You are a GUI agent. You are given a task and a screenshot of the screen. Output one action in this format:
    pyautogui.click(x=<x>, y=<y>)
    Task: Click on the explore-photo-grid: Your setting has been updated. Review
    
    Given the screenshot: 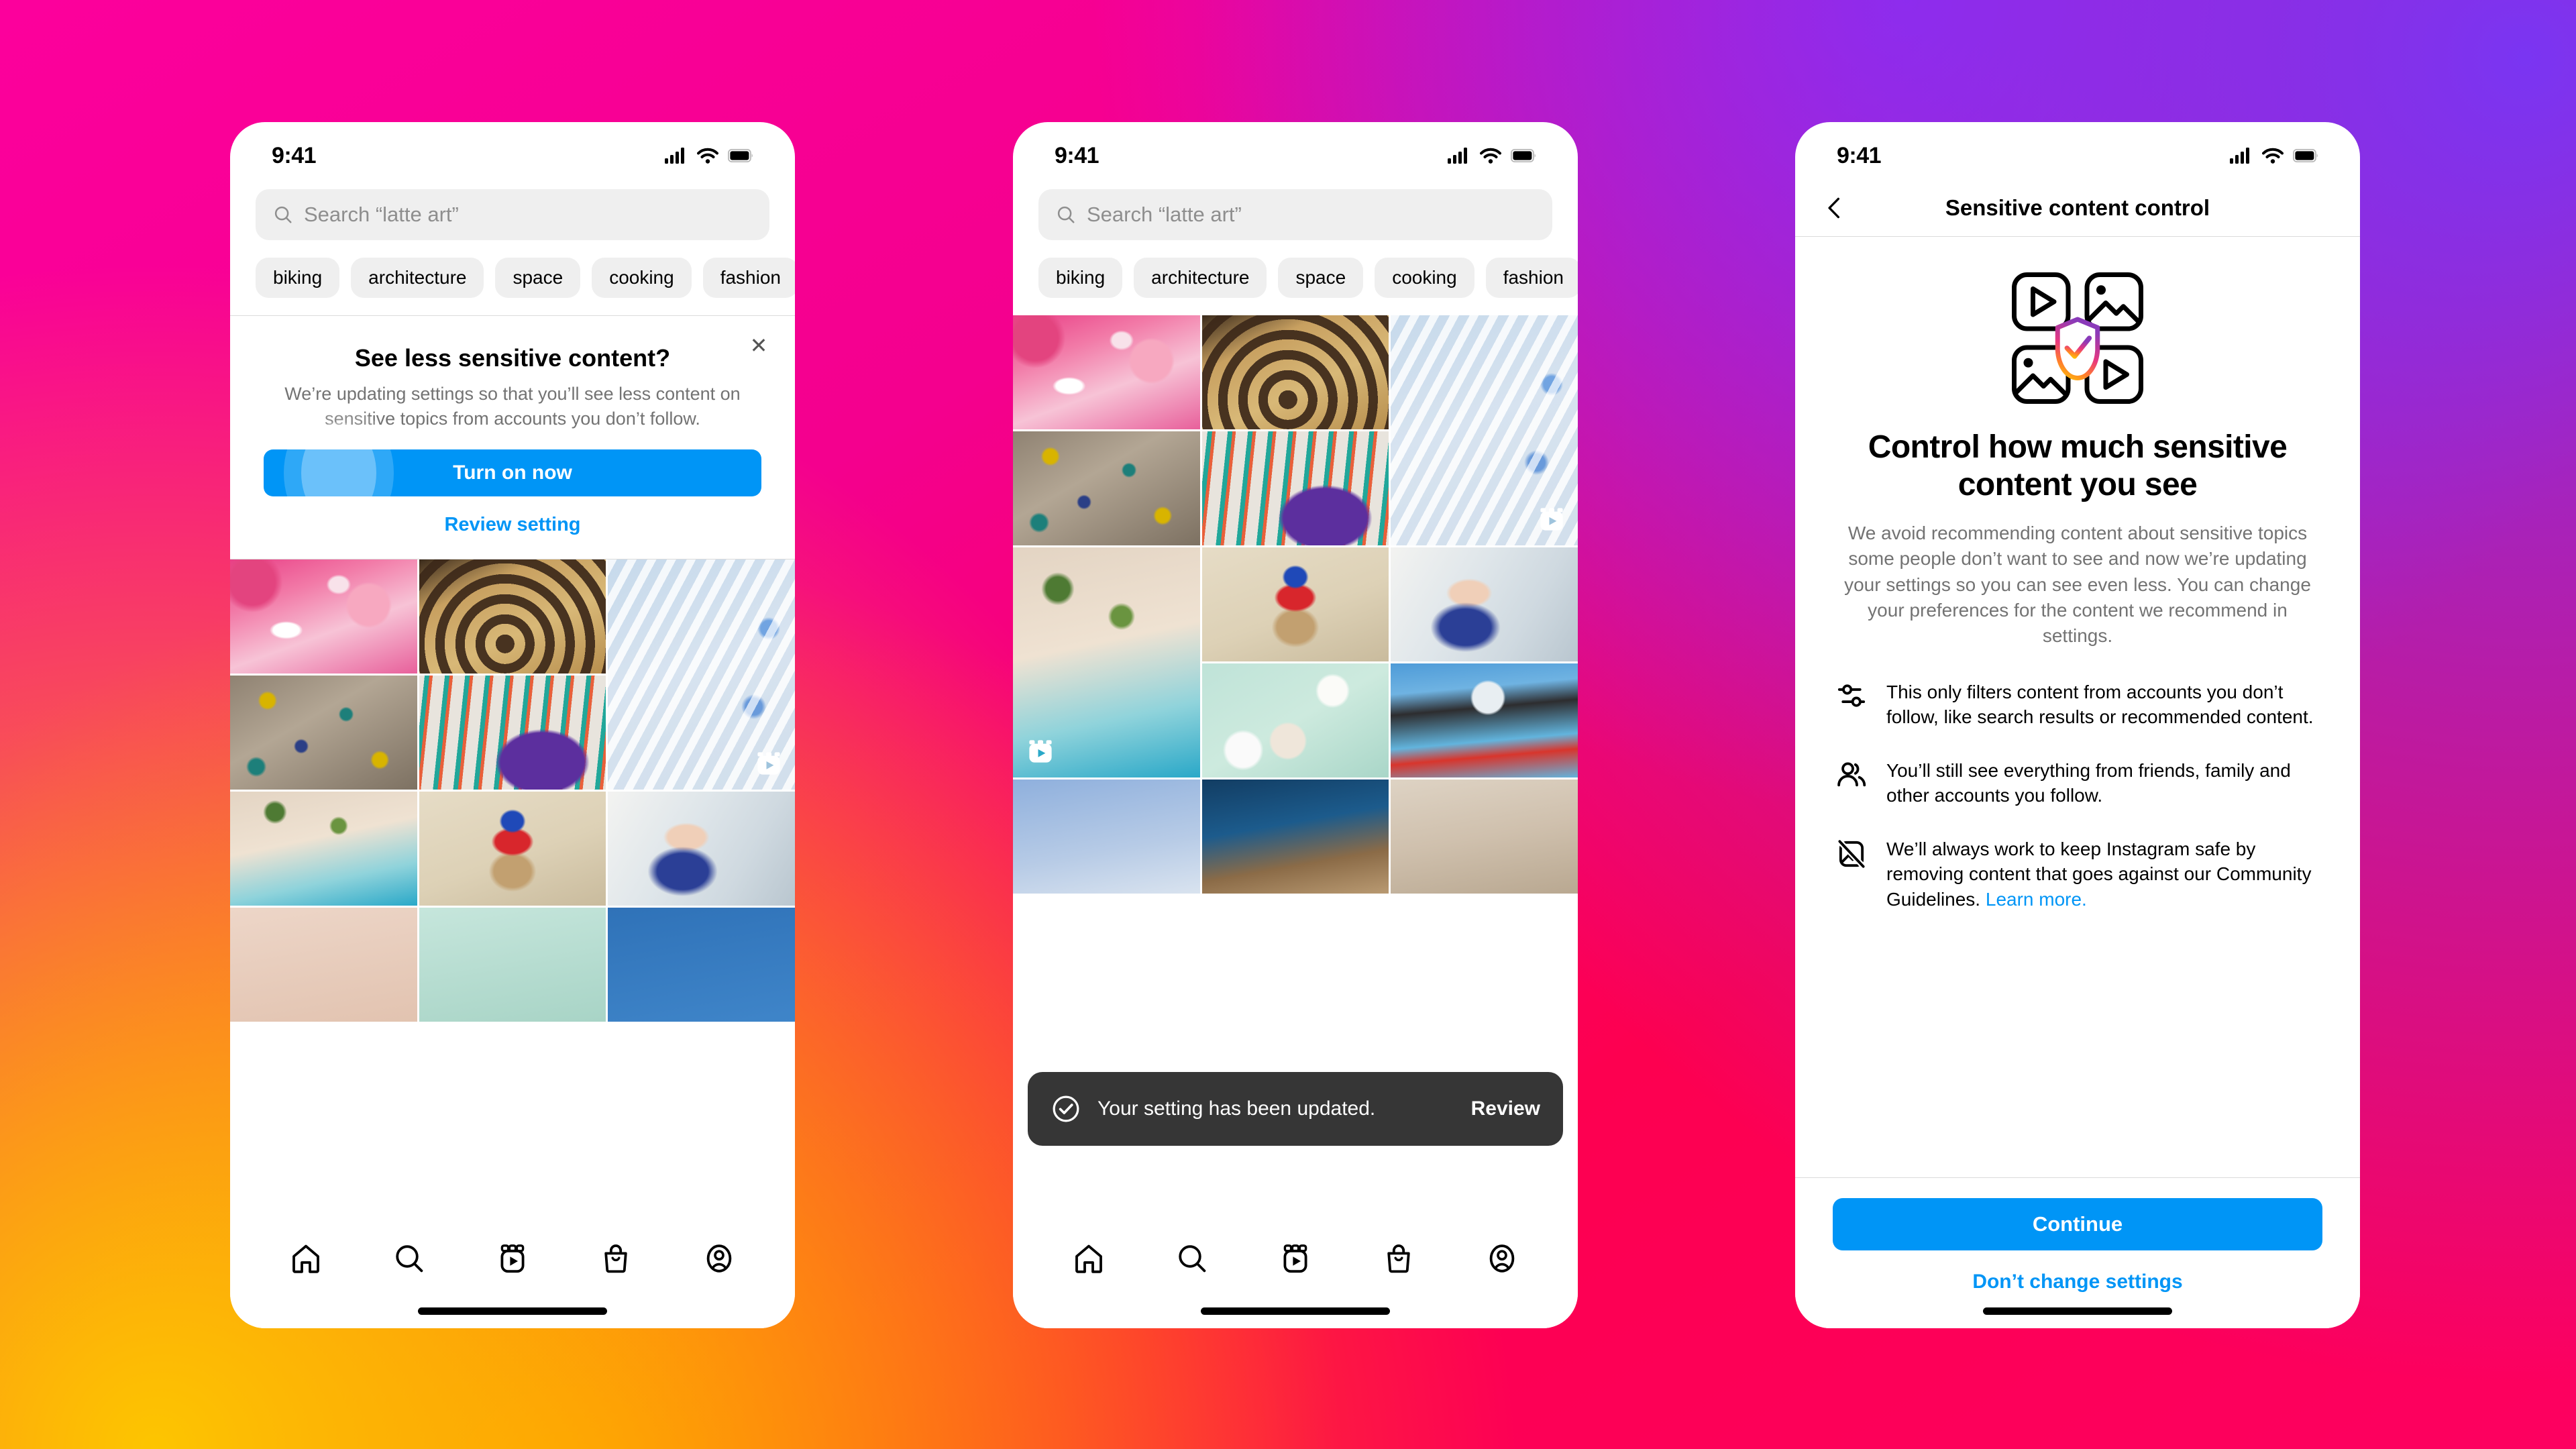 What is the action you would take?
    pyautogui.click(x=1295, y=769)
    